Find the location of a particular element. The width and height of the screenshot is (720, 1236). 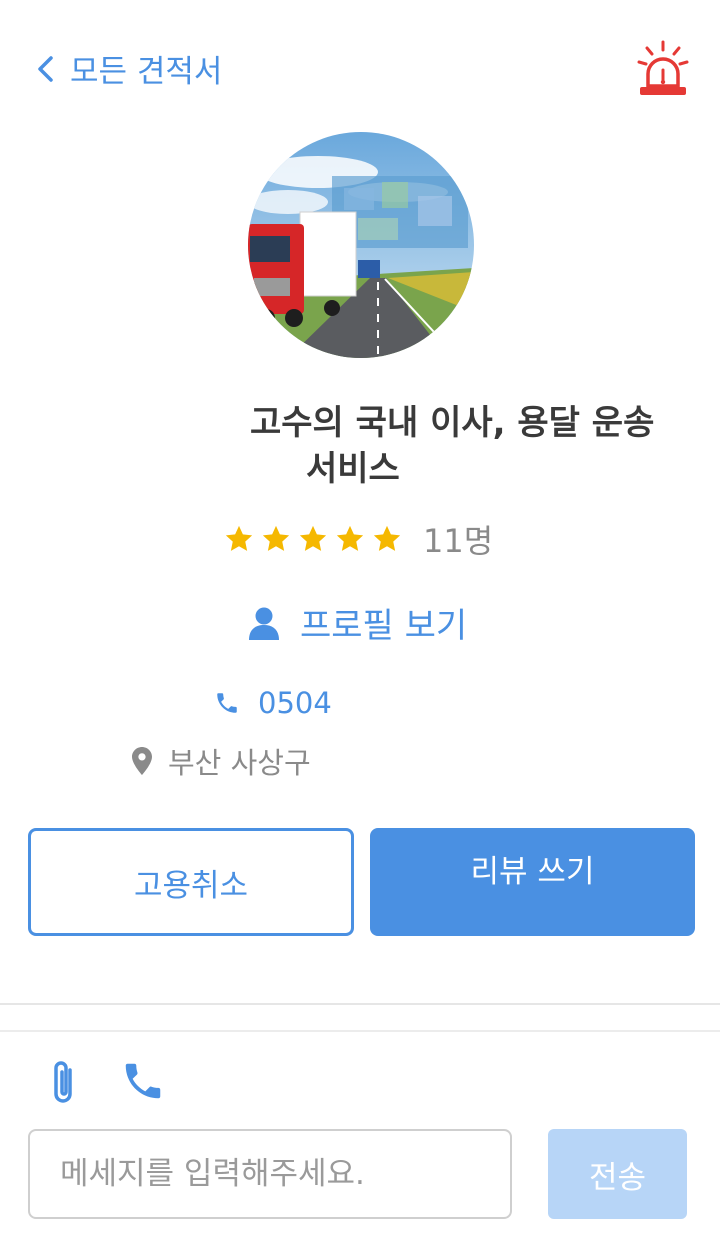

phone-number: 0504 is located at coordinates (295, 703).